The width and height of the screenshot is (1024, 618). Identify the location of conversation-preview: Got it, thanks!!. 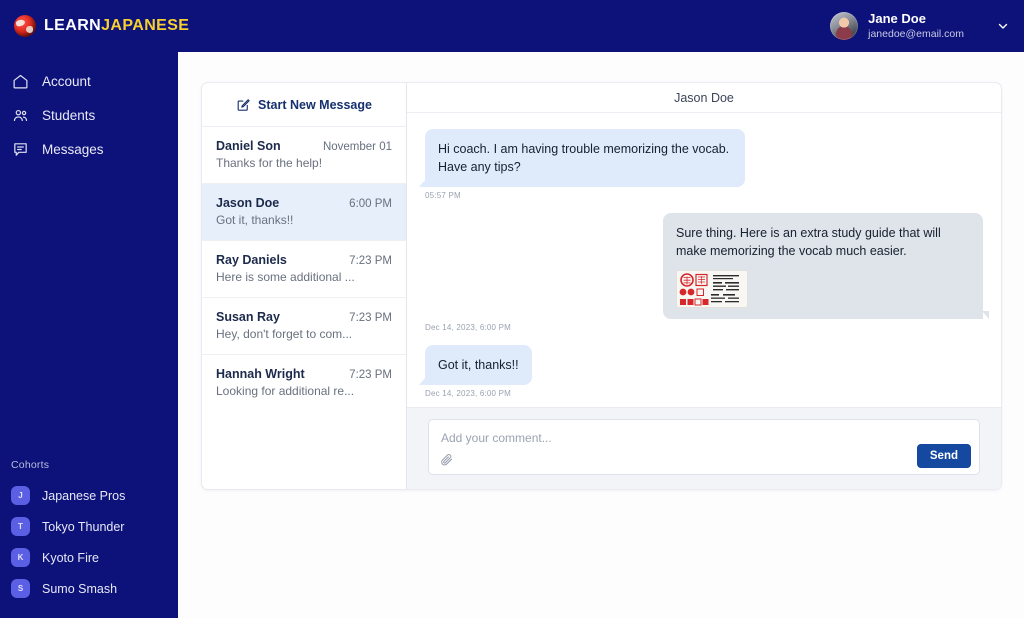
(255, 220).